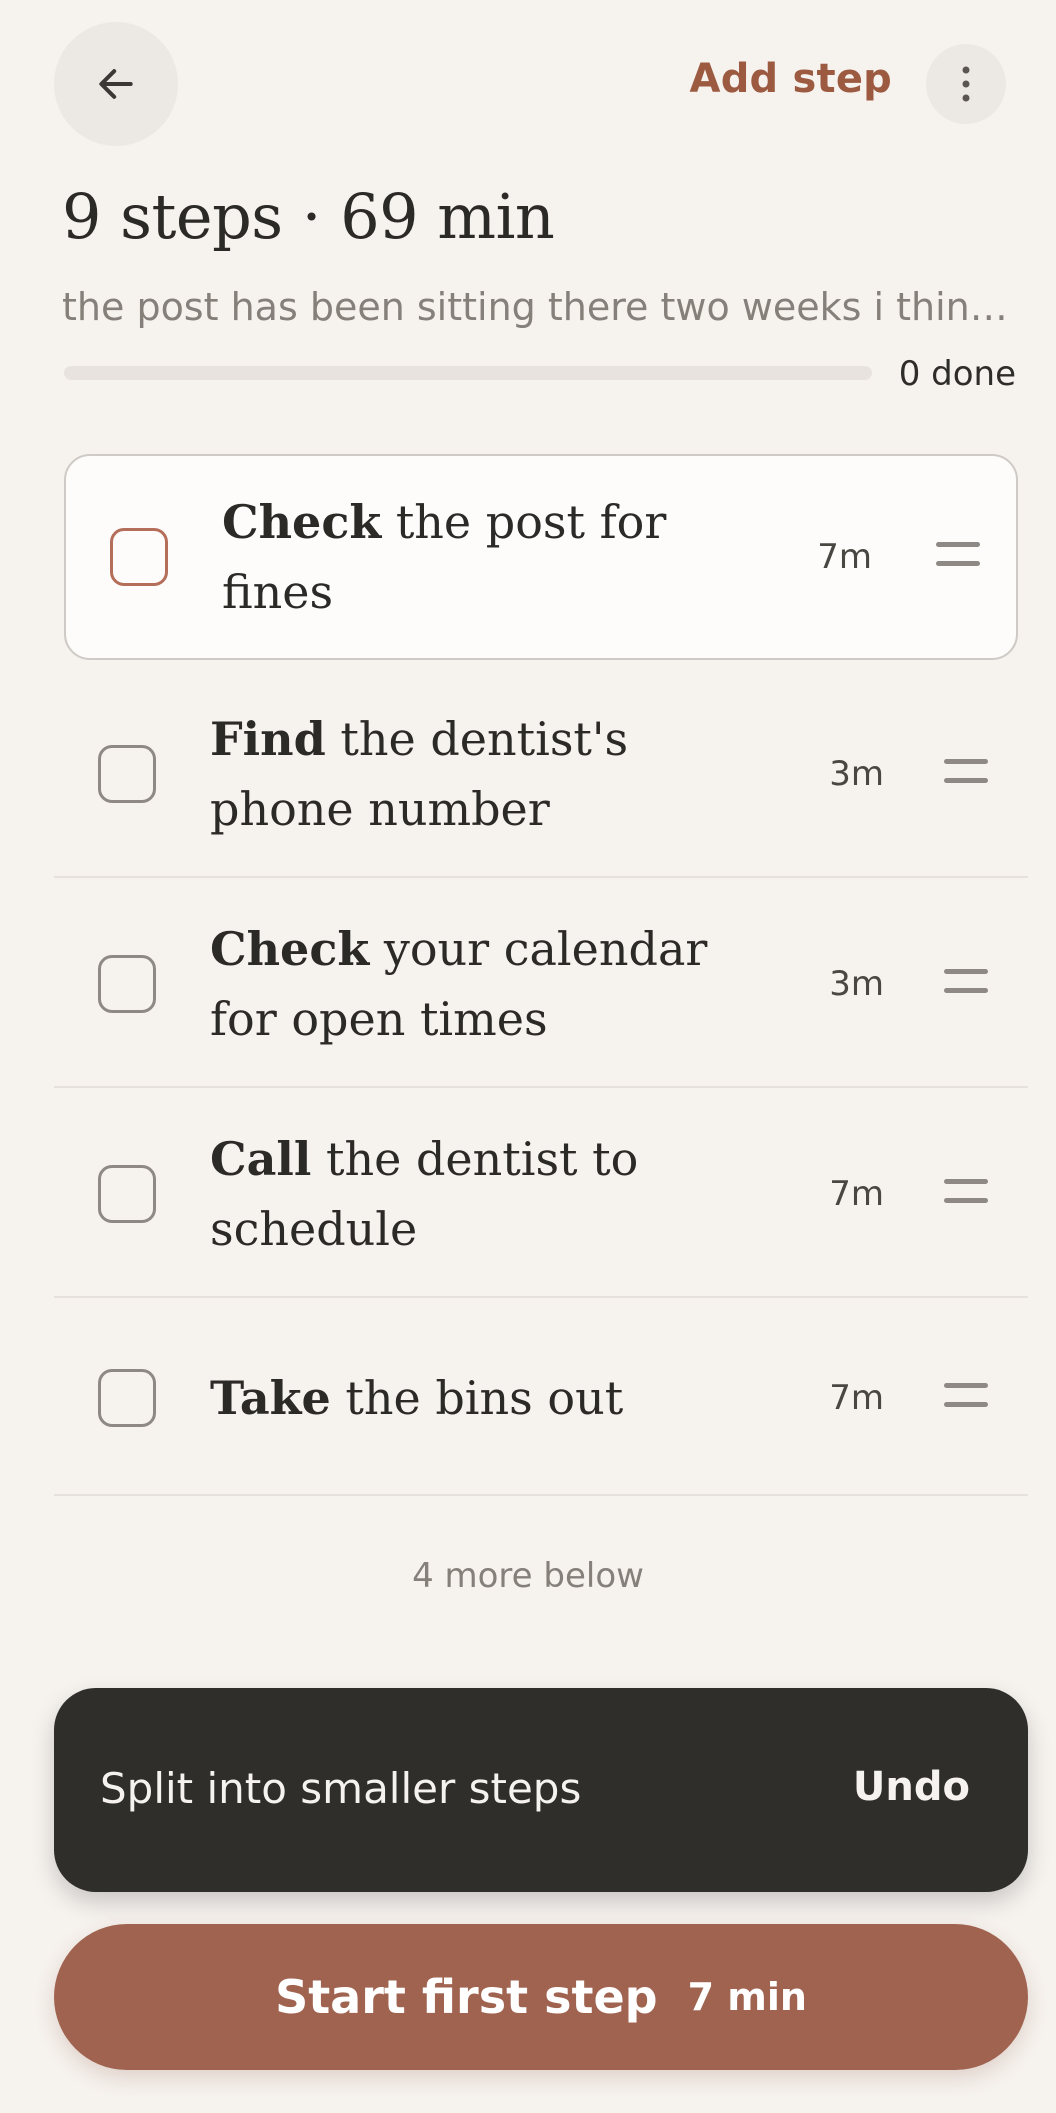 The width and height of the screenshot is (1056, 2113). I want to click on start-first-step-button: Start first step 7 min, so click(541, 1997).